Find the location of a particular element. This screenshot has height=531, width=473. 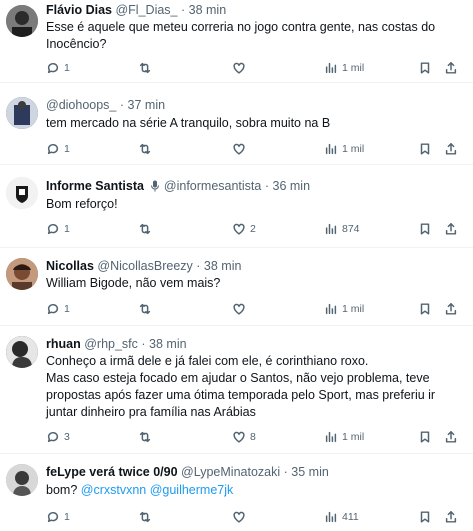

like-count: 8 is located at coordinates (253, 437).